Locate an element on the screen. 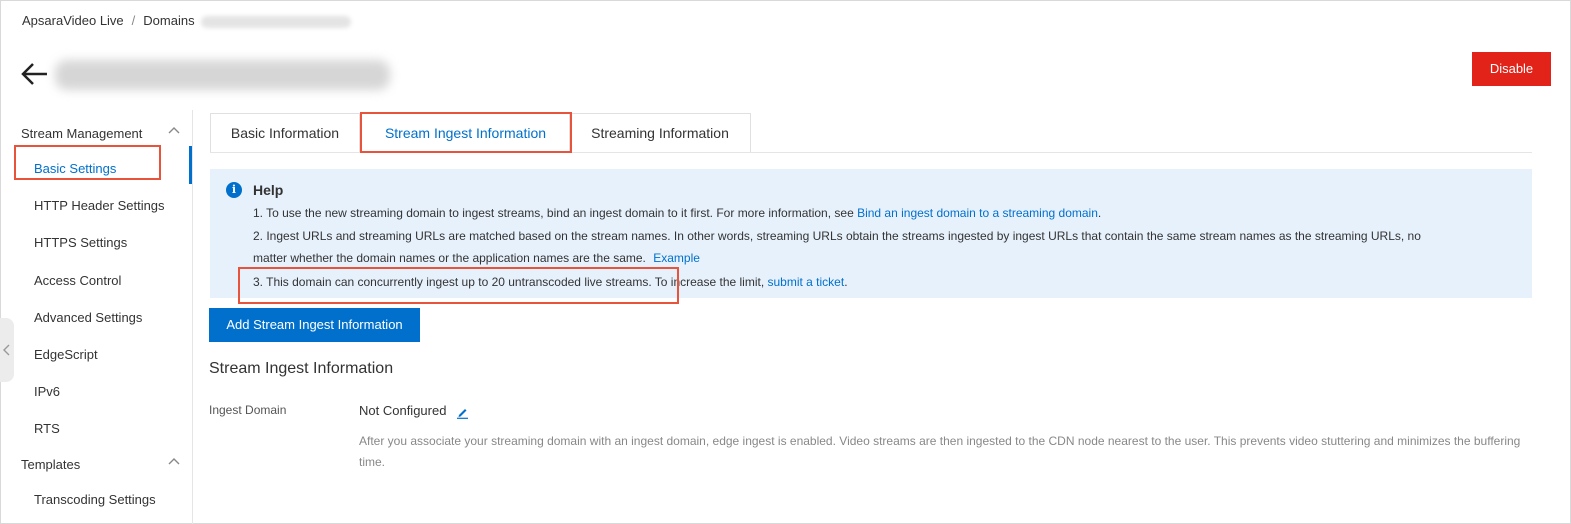 The image size is (1571, 524). highlight-active-tab is located at coordinates (466, 132).